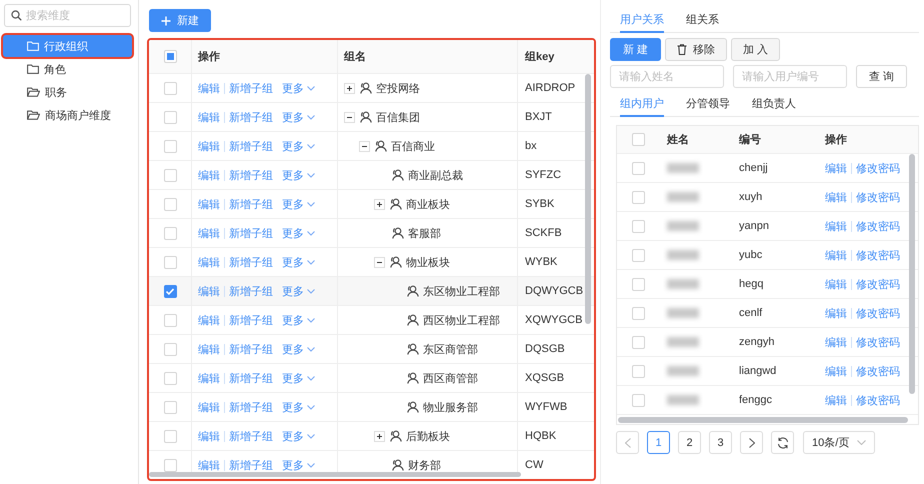 Image resolution: width=924 pixels, height=484 pixels. I want to click on sidebar-item: 角色, so click(67, 69).